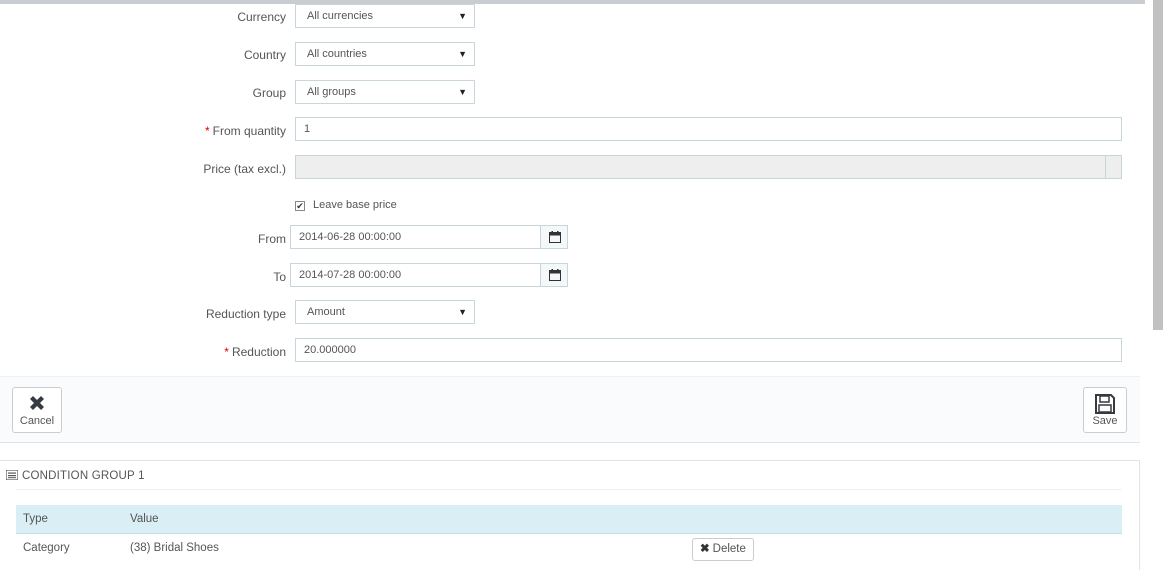  What do you see at coordinates (355, 205) in the screenshot?
I see `leave-base-price-label: Leave base price` at bounding box center [355, 205].